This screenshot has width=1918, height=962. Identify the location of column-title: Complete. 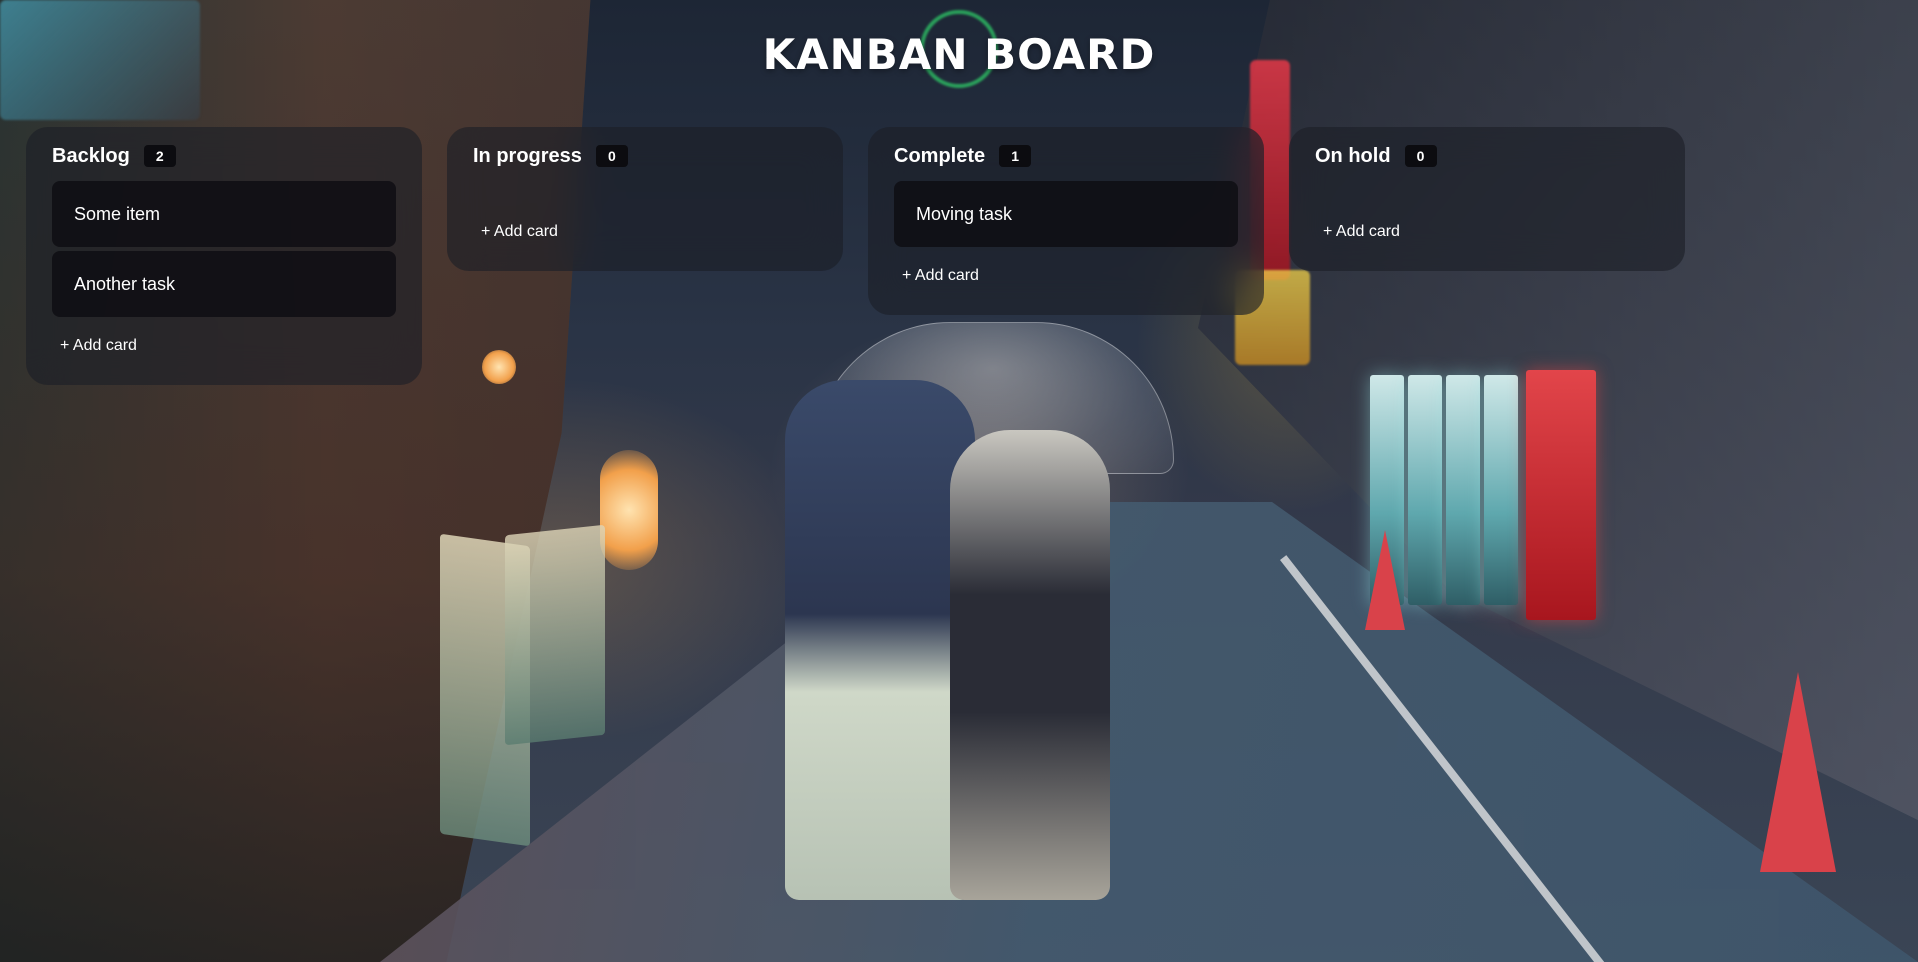
(940, 155).